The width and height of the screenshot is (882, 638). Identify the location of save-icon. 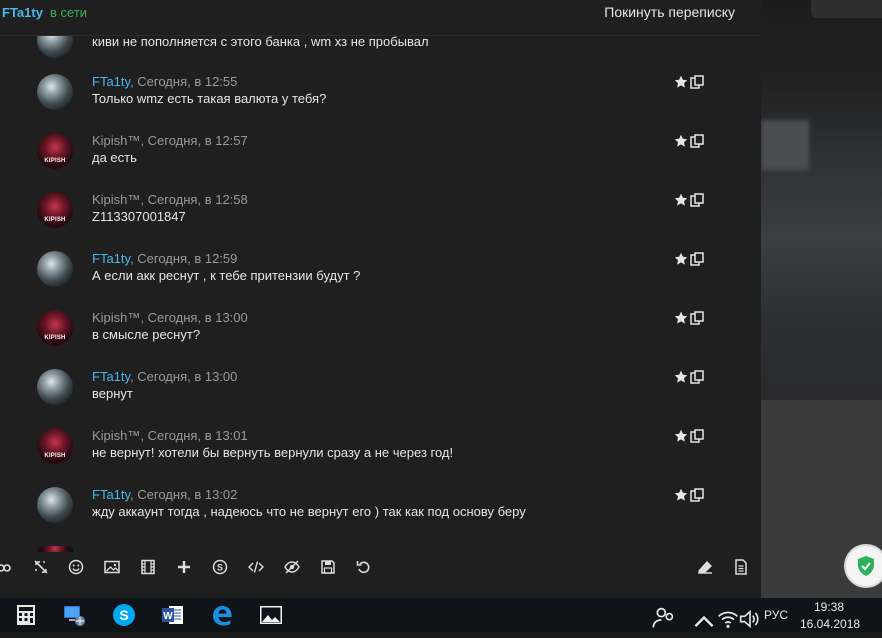
(328, 567).